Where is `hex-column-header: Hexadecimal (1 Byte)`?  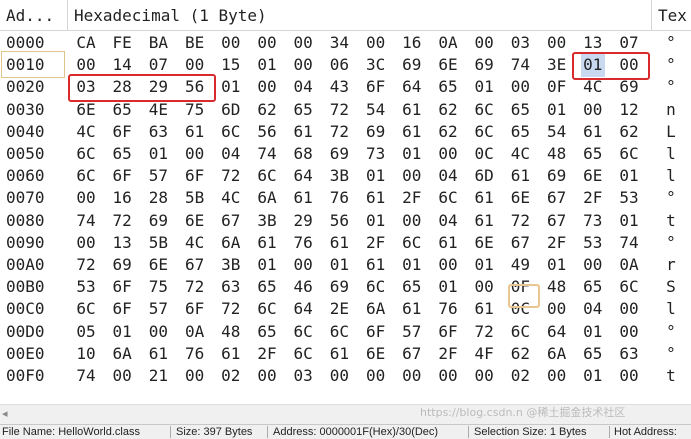 hex-column-header: Hexadecimal (1 Byte) is located at coordinates (170, 15).